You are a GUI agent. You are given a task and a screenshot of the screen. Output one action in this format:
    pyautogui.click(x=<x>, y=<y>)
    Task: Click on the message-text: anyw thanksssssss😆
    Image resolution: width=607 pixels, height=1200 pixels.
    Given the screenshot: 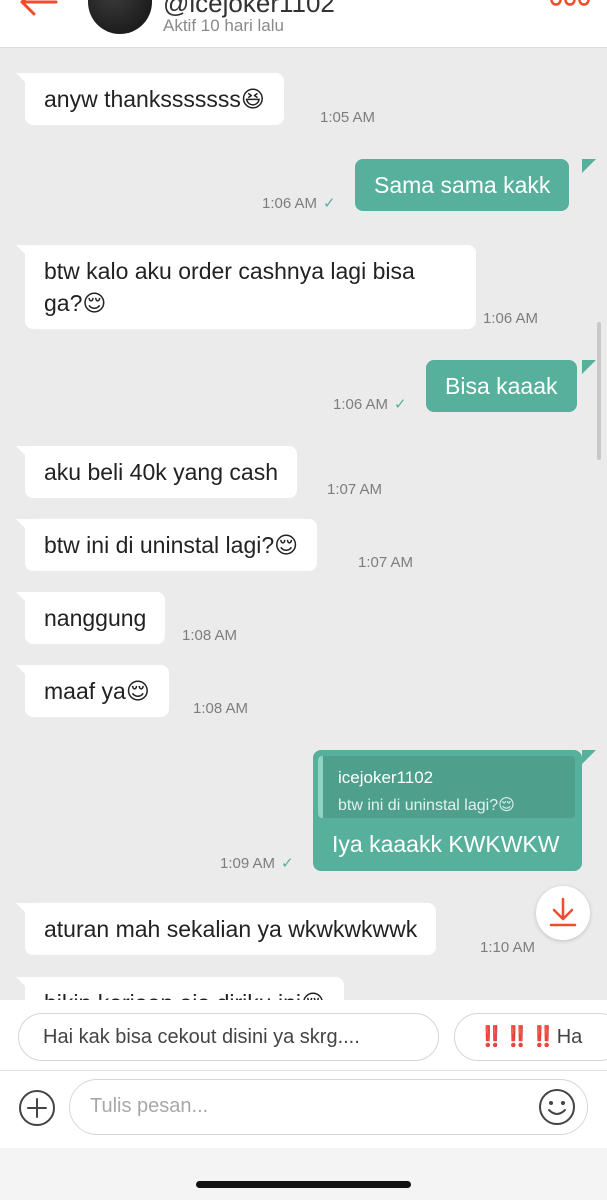 What is the action you would take?
    pyautogui.click(x=154, y=99)
    